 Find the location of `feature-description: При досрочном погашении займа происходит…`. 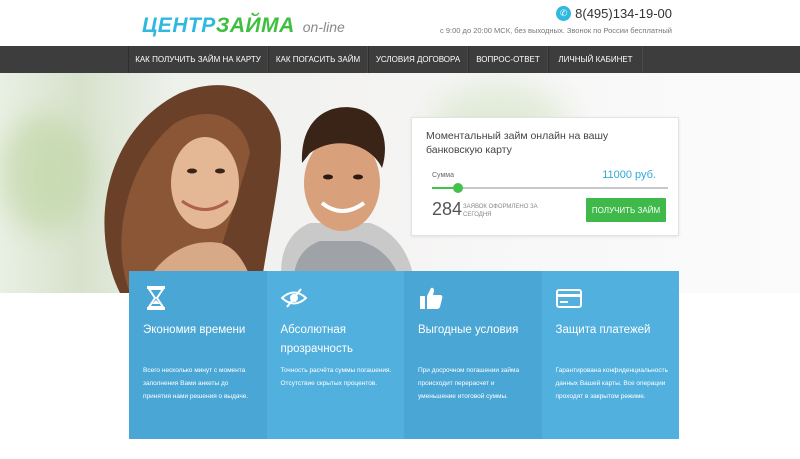

feature-description: При досрочном погашении займа происходит… is located at coordinates (469, 383).